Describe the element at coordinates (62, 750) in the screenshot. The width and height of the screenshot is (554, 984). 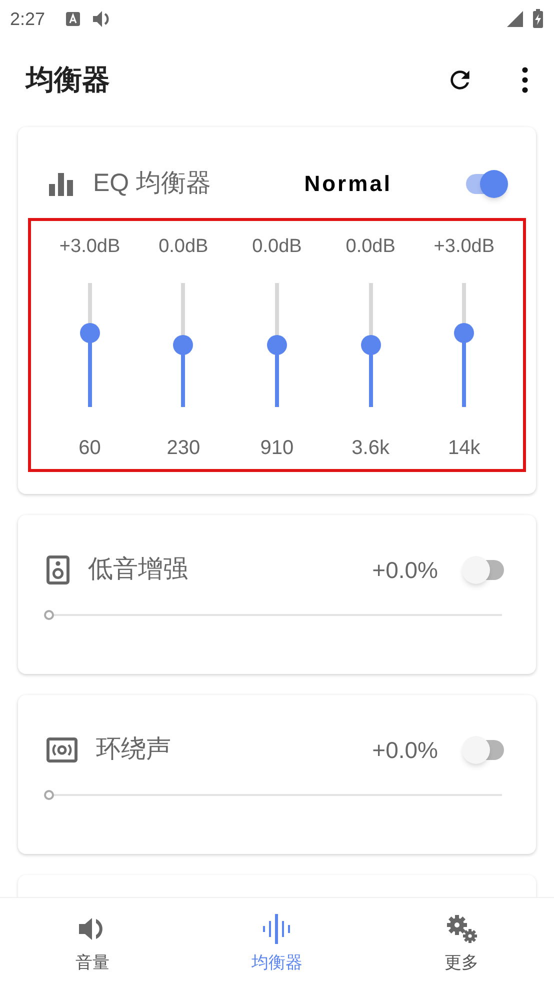
I see `surround-icon` at that location.